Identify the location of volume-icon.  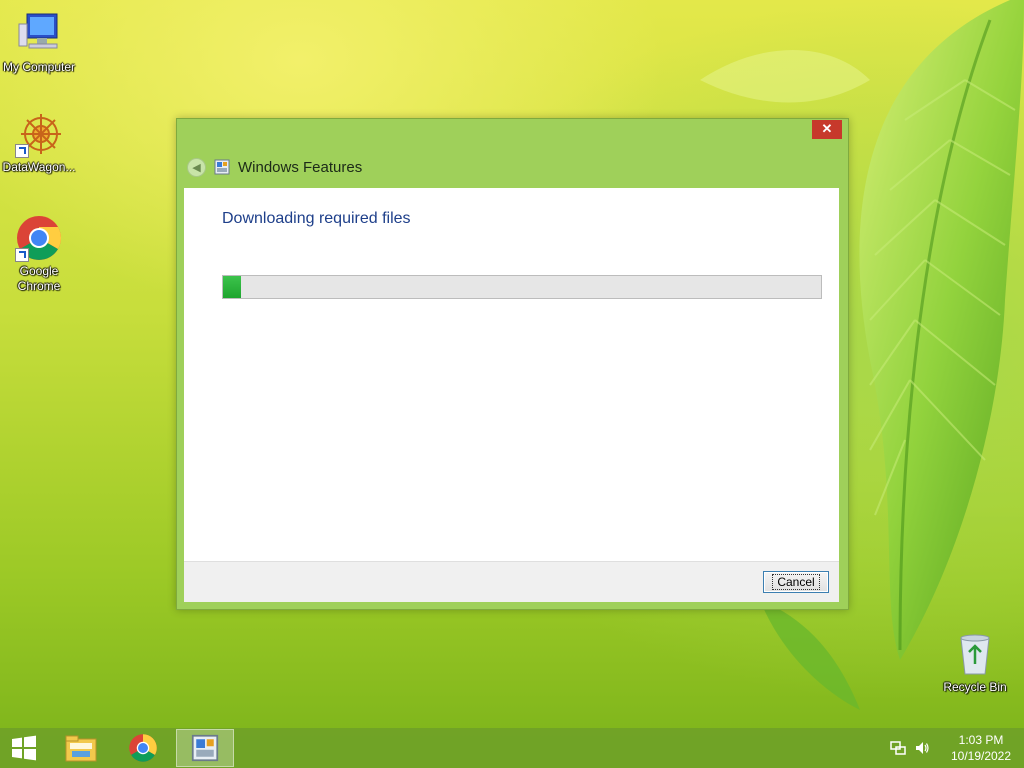
(922, 748).